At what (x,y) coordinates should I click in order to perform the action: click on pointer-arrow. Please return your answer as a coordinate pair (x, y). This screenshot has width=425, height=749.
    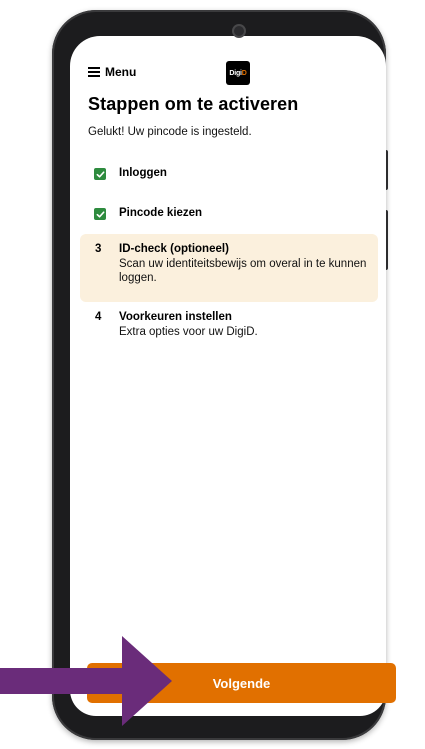
    Looking at the image, I should click on (86, 681).